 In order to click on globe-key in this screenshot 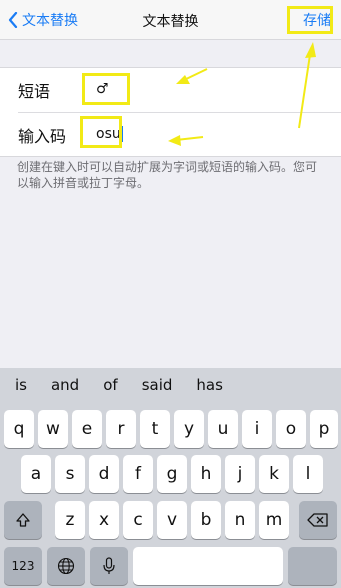, I will do `click(66, 566)`.